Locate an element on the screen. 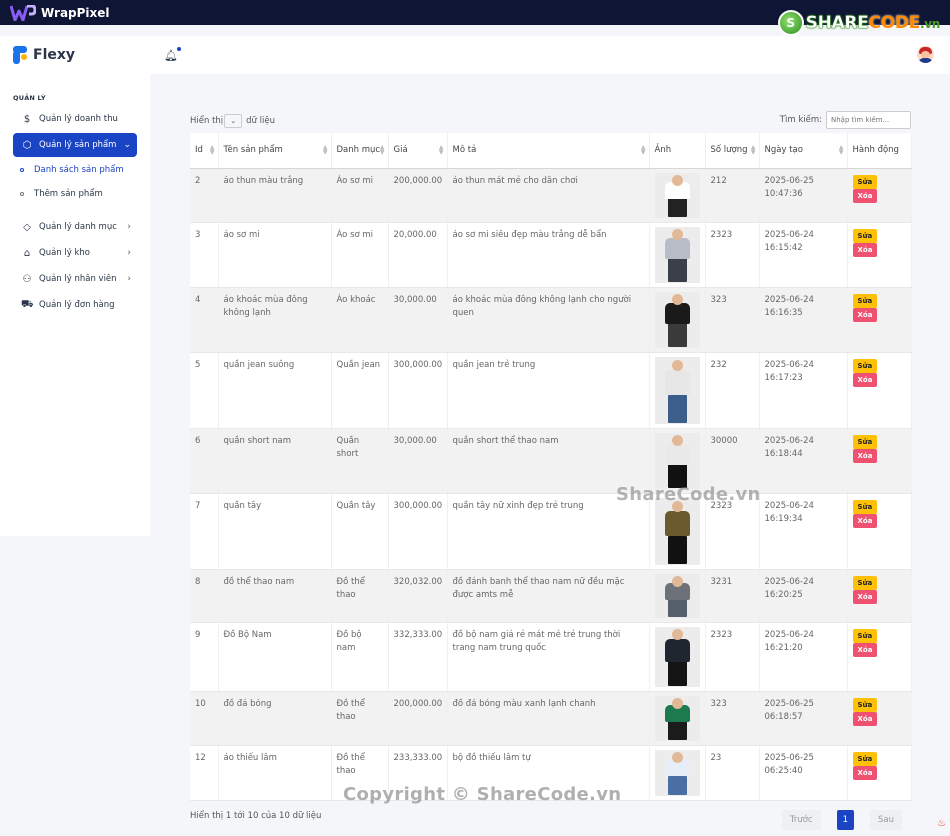 The width and height of the screenshot is (950, 836). sidebar-item-revenue: $ Quản lý doanh thu is located at coordinates (75, 119).